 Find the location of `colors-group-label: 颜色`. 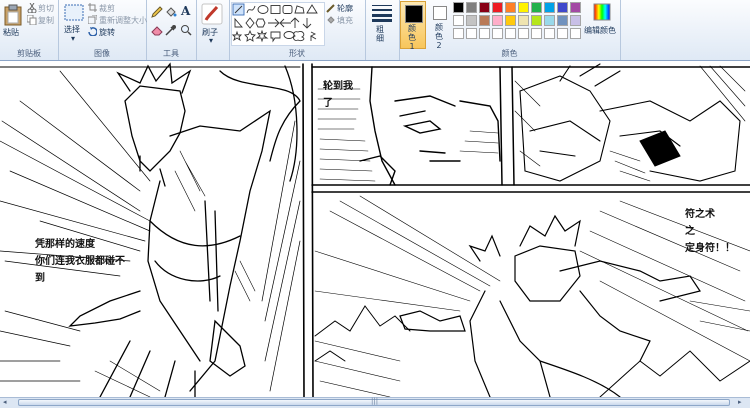

colors-group-label: 颜色 is located at coordinates (509, 53).